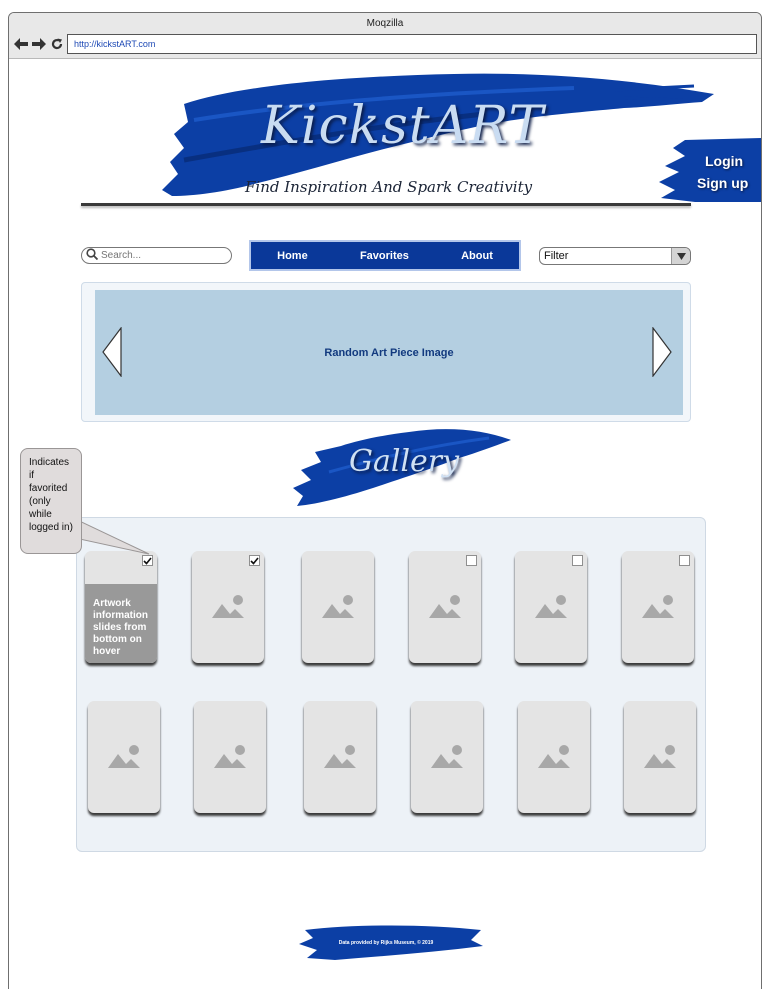 Image resolution: width=771 pixels, height=989 pixels. What do you see at coordinates (56, 43) in the screenshot?
I see `reload-icon` at bounding box center [56, 43].